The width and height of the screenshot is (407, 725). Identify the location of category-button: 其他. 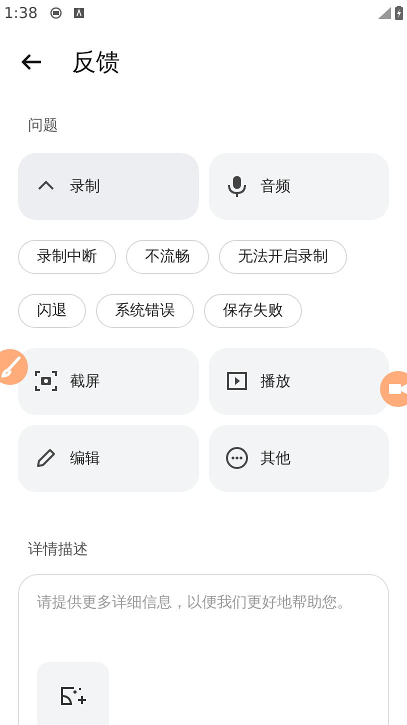
(298, 458).